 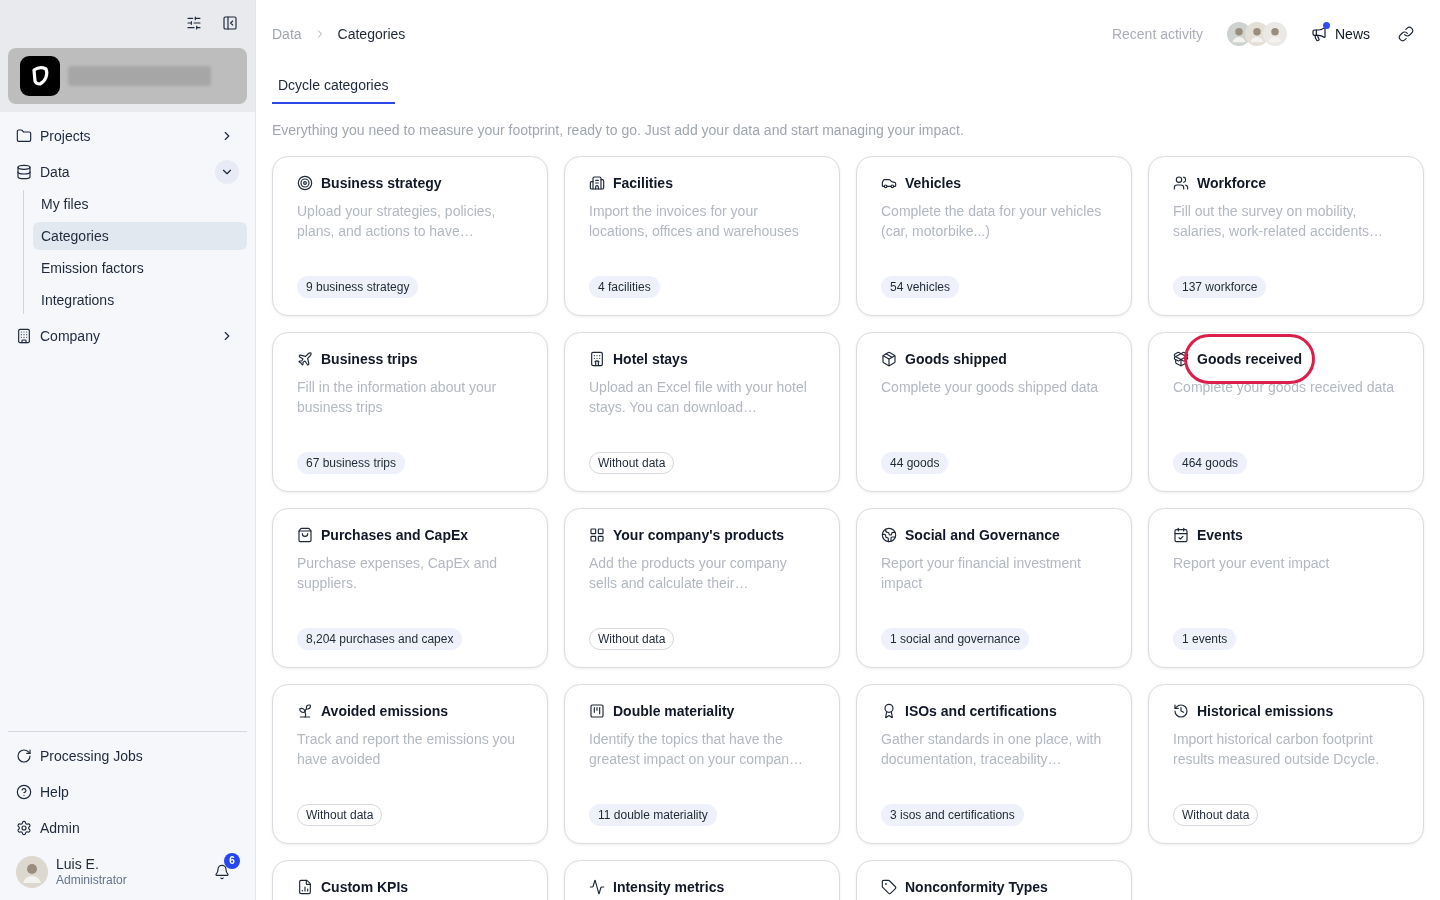 What do you see at coordinates (24, 756) in the screenshot?
I see `refresh-icon` at bounding box center [24, 756].